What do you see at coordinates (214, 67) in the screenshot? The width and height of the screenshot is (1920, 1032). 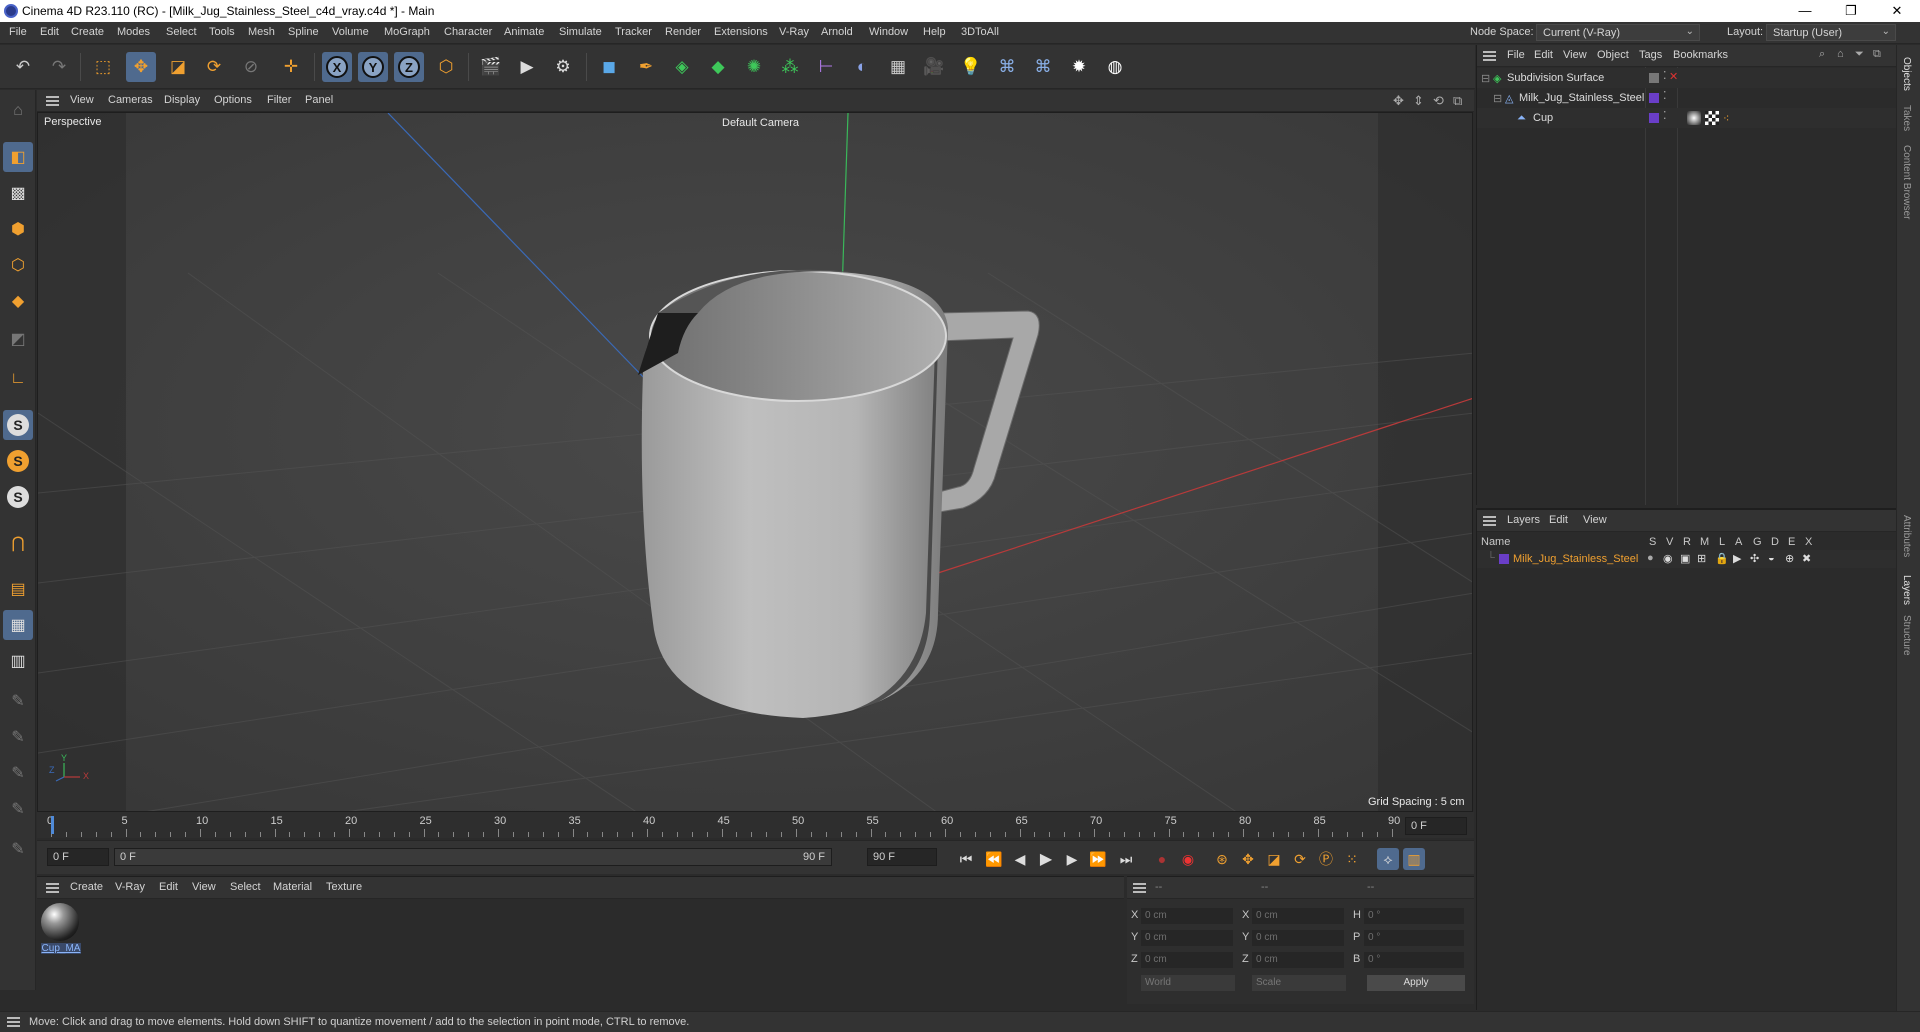 I see `rotate-tool-icon: ⟳` at bounding box center [214, 67].